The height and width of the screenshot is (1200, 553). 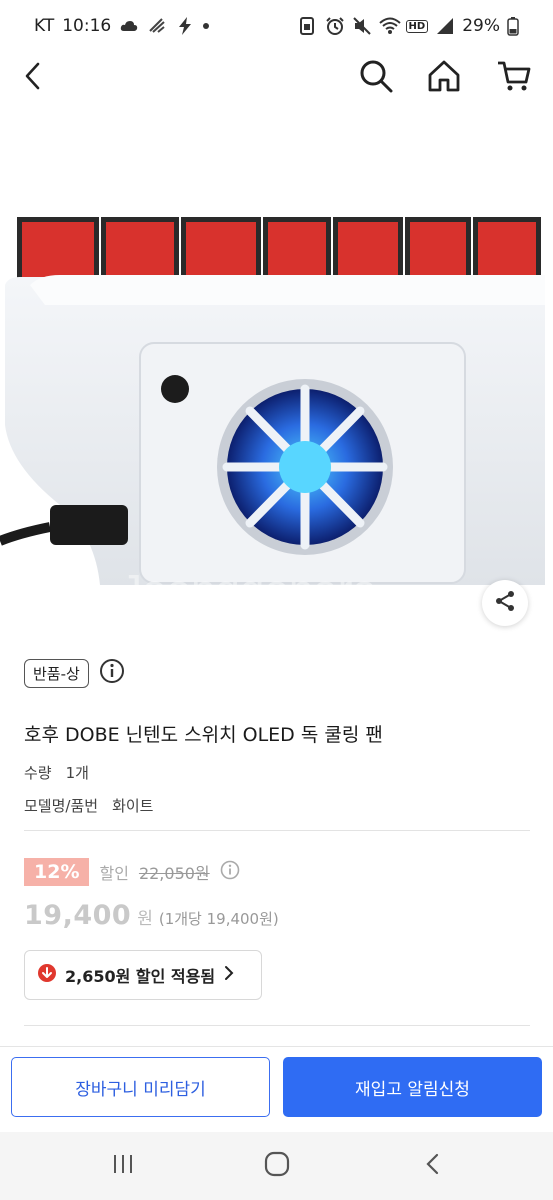 I want to click on system-home-button, so click(x=277, y=1166).